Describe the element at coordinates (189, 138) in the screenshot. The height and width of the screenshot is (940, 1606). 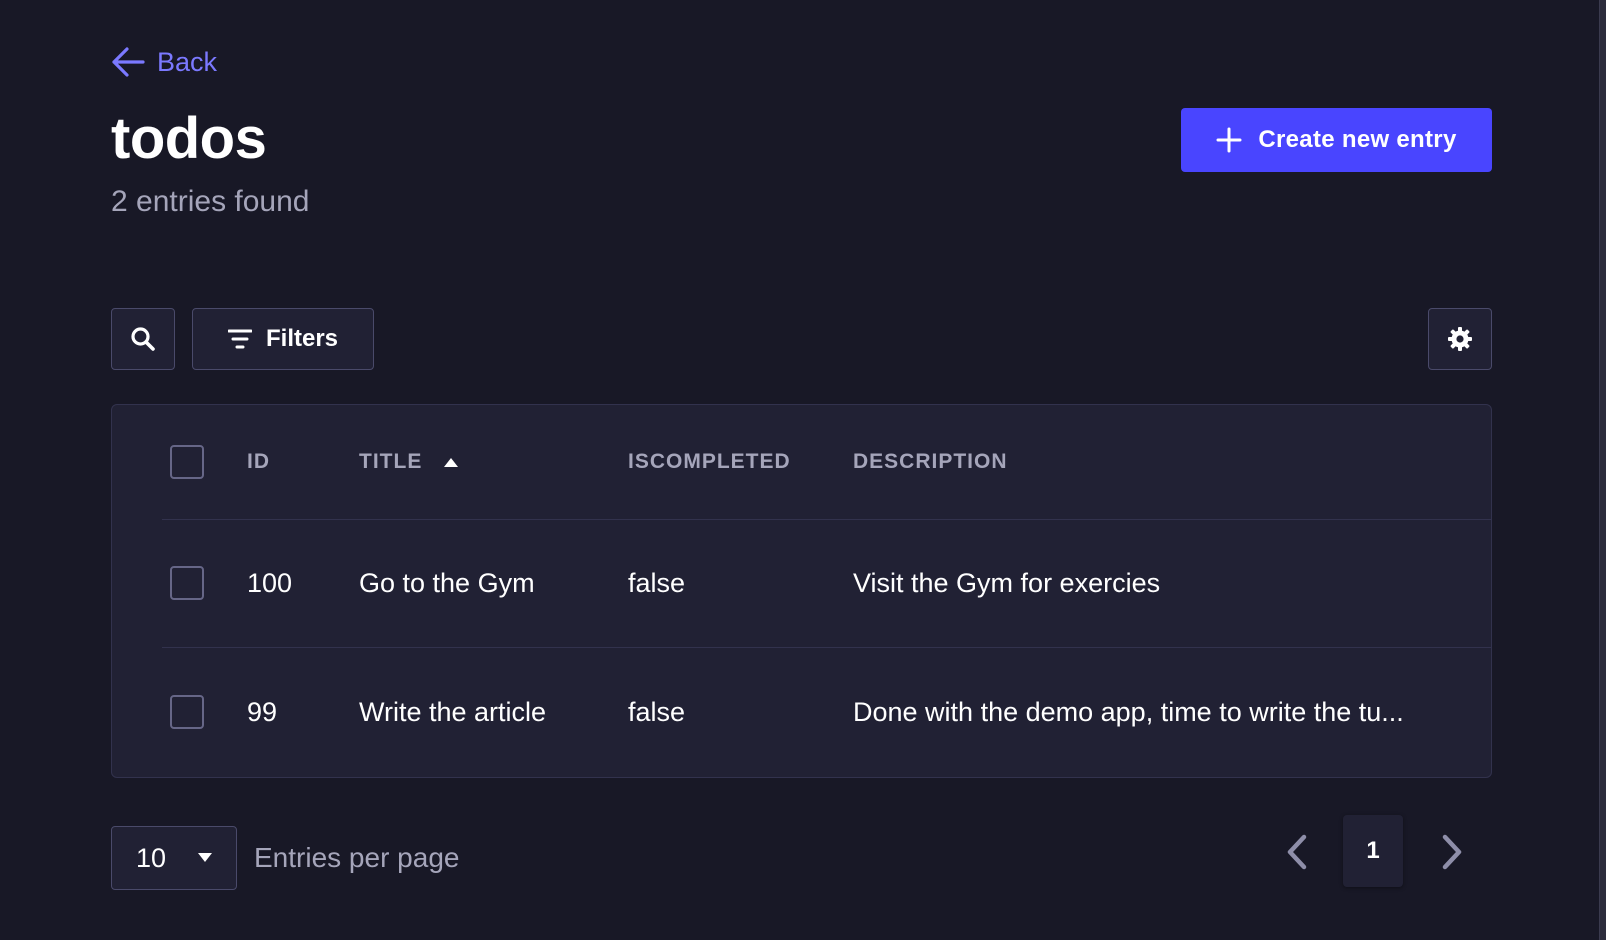
I see `page-title: todos` at that location.